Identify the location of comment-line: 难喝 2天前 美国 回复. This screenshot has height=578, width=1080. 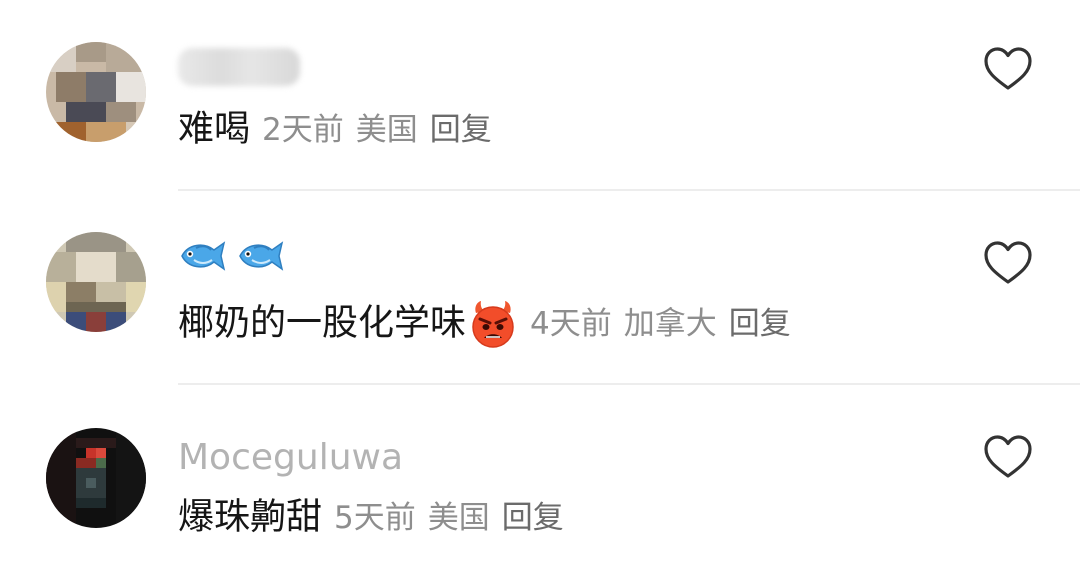
(335, 129).